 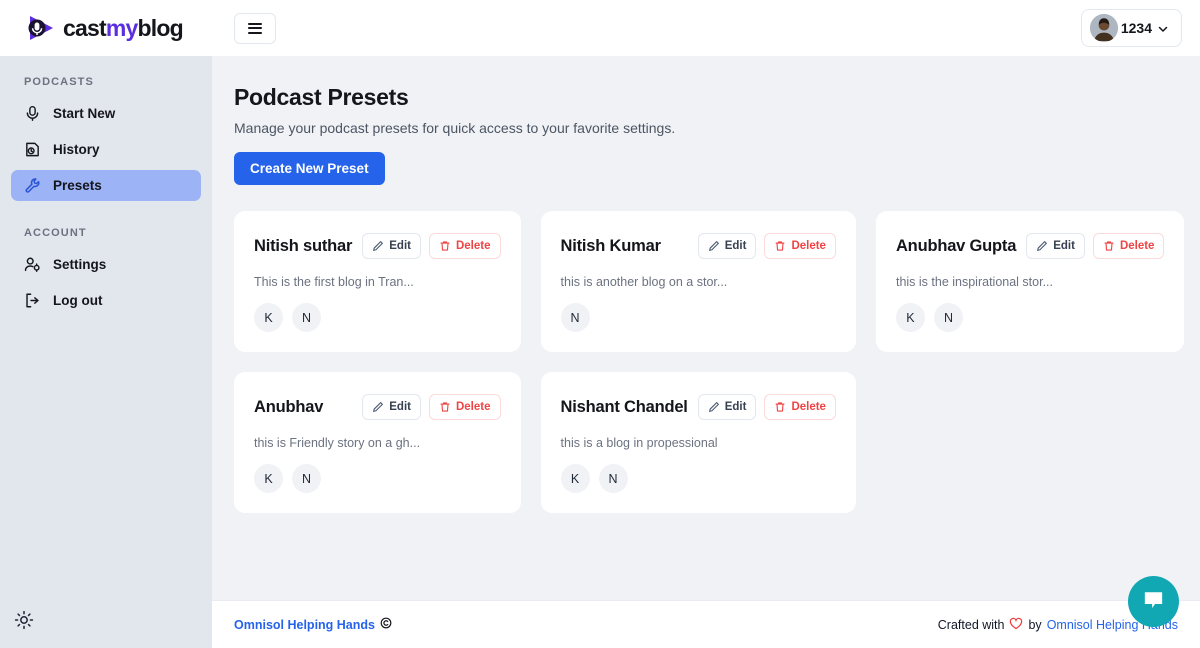 What do you see at coordinates (80, 264) in the screenshot?
I see `sidebar-item-label: Settings` at bounding box center [80, 264].